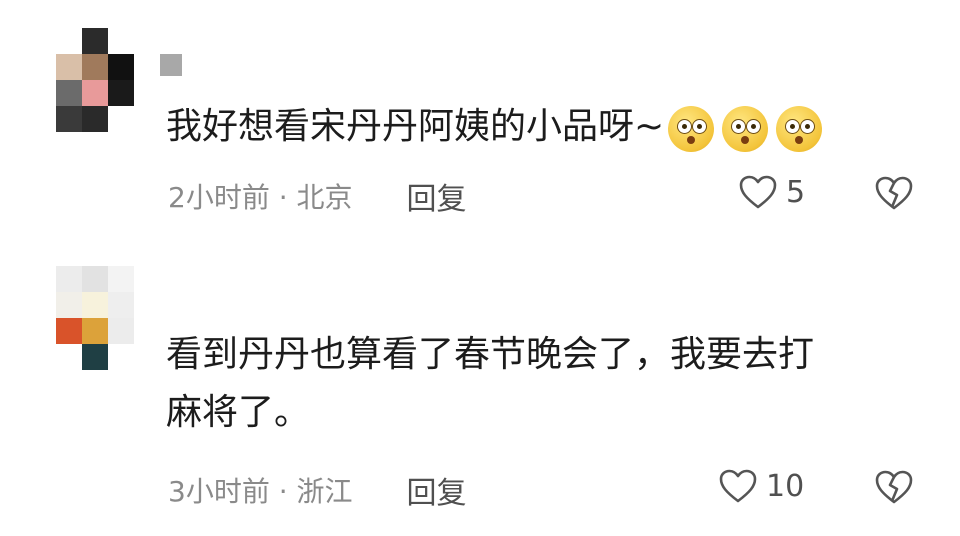  What do you see at coordinates (238, 412) in the screenshot?
I see `comment-text-line: 麻将了。` at bounding box center [238, 412].